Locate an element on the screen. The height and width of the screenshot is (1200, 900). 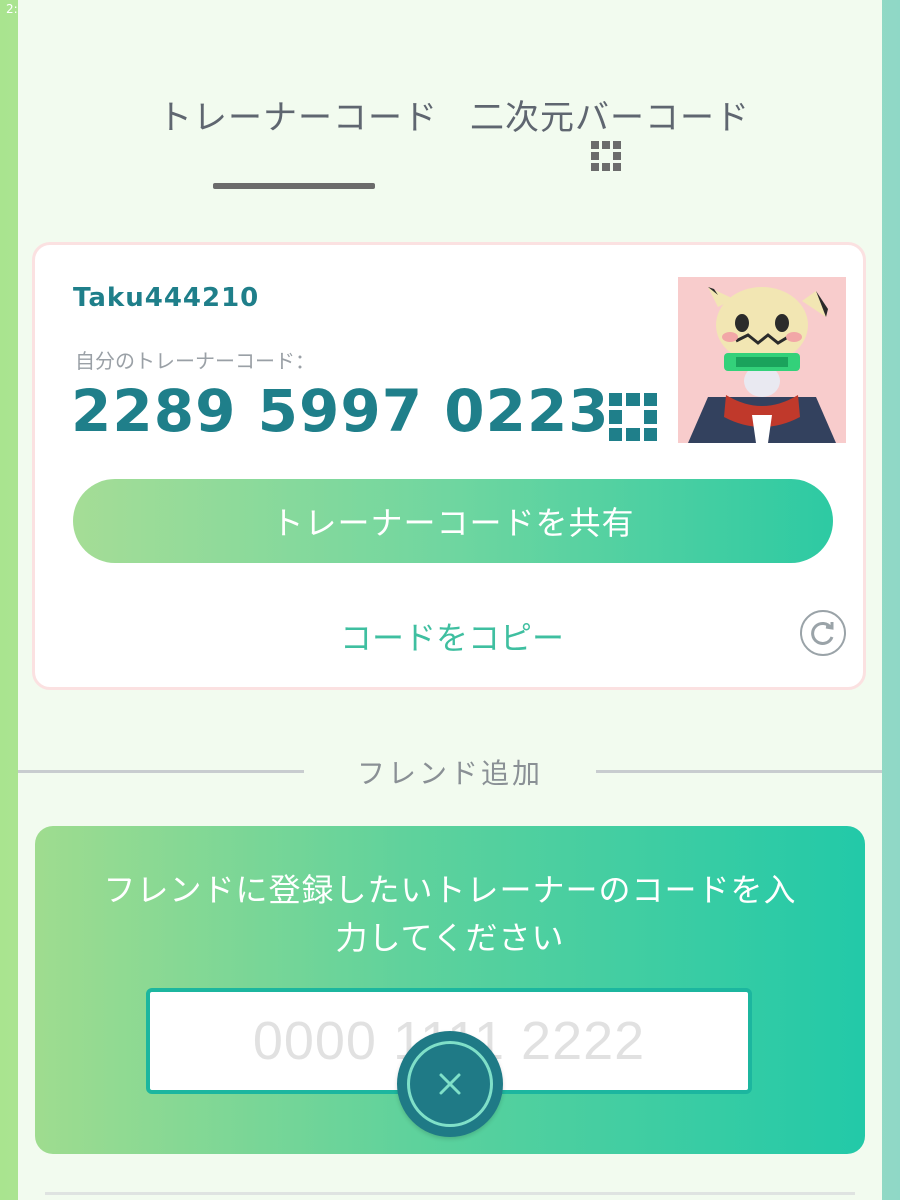
active-tab-indicator is located at coordinates (294, 186).